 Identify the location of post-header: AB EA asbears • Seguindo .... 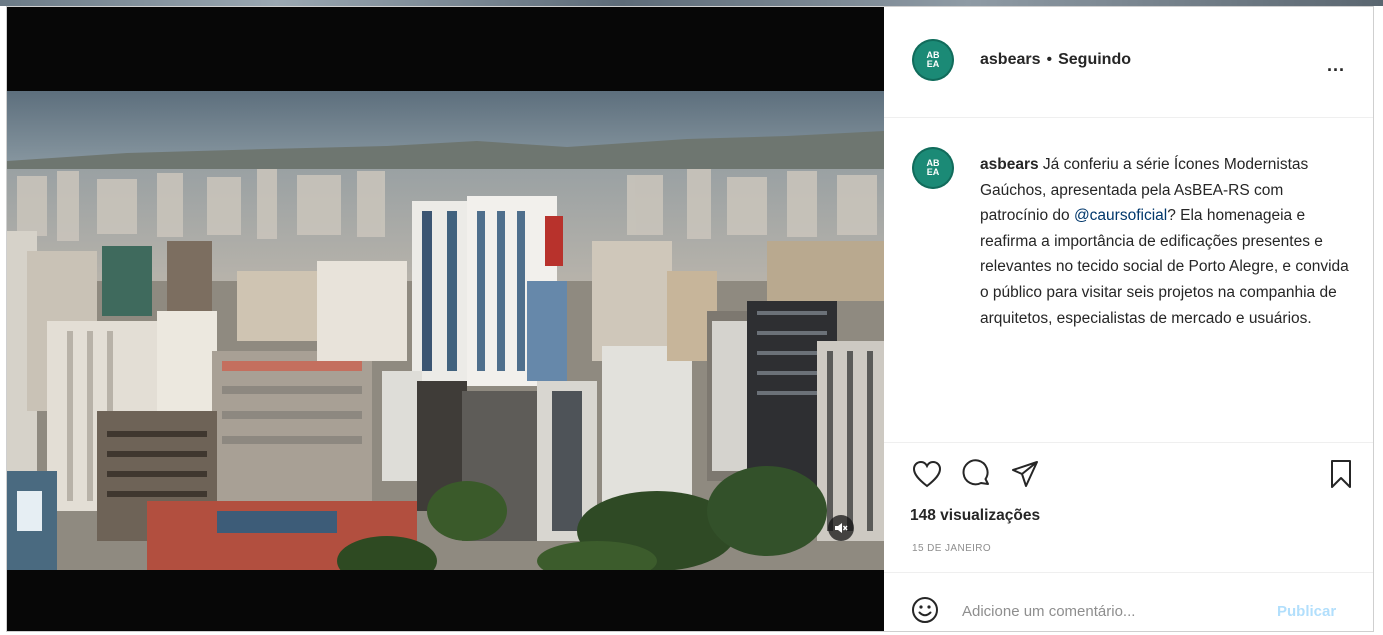
(1128, 62).